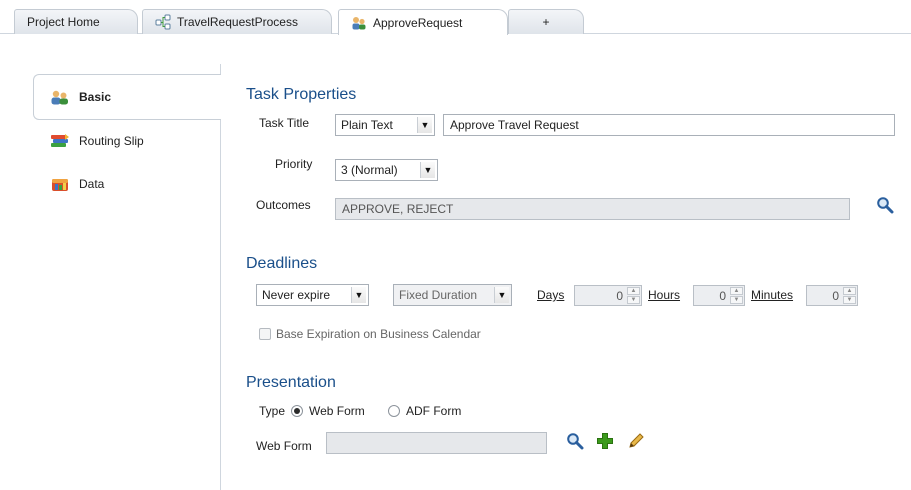  I want to click on outcomes-value: APPROVE, REJECT, so click(398, 209).